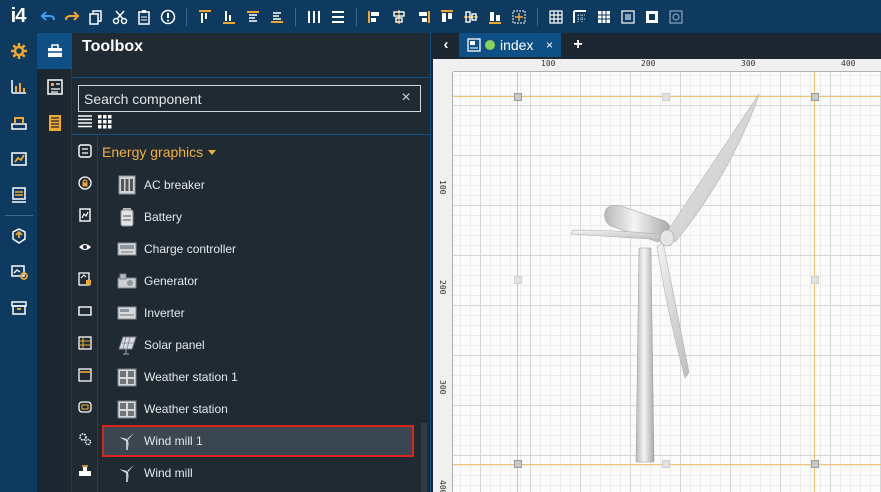 This screenshot has height=492, width=881. Describe the element at coordinates (168, 473) in the screenshot. I see `component-label: Wind mill` at that location.